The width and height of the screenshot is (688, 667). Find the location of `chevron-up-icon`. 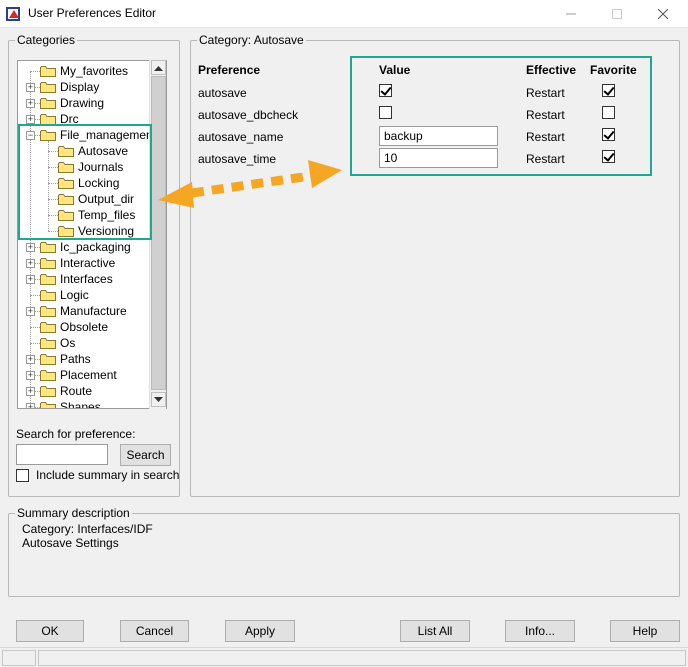

chevron-up-icon is located at coordinates (158, 68).